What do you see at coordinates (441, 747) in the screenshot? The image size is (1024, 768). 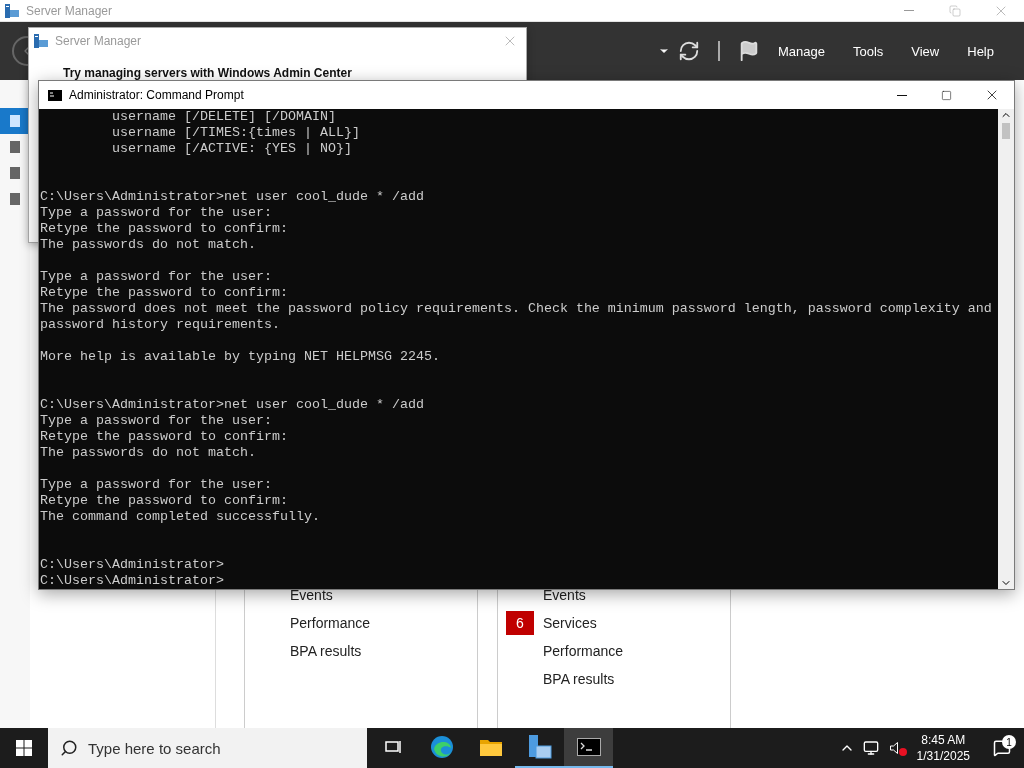 I see `browser-icon` at bounding box center [441, 747].